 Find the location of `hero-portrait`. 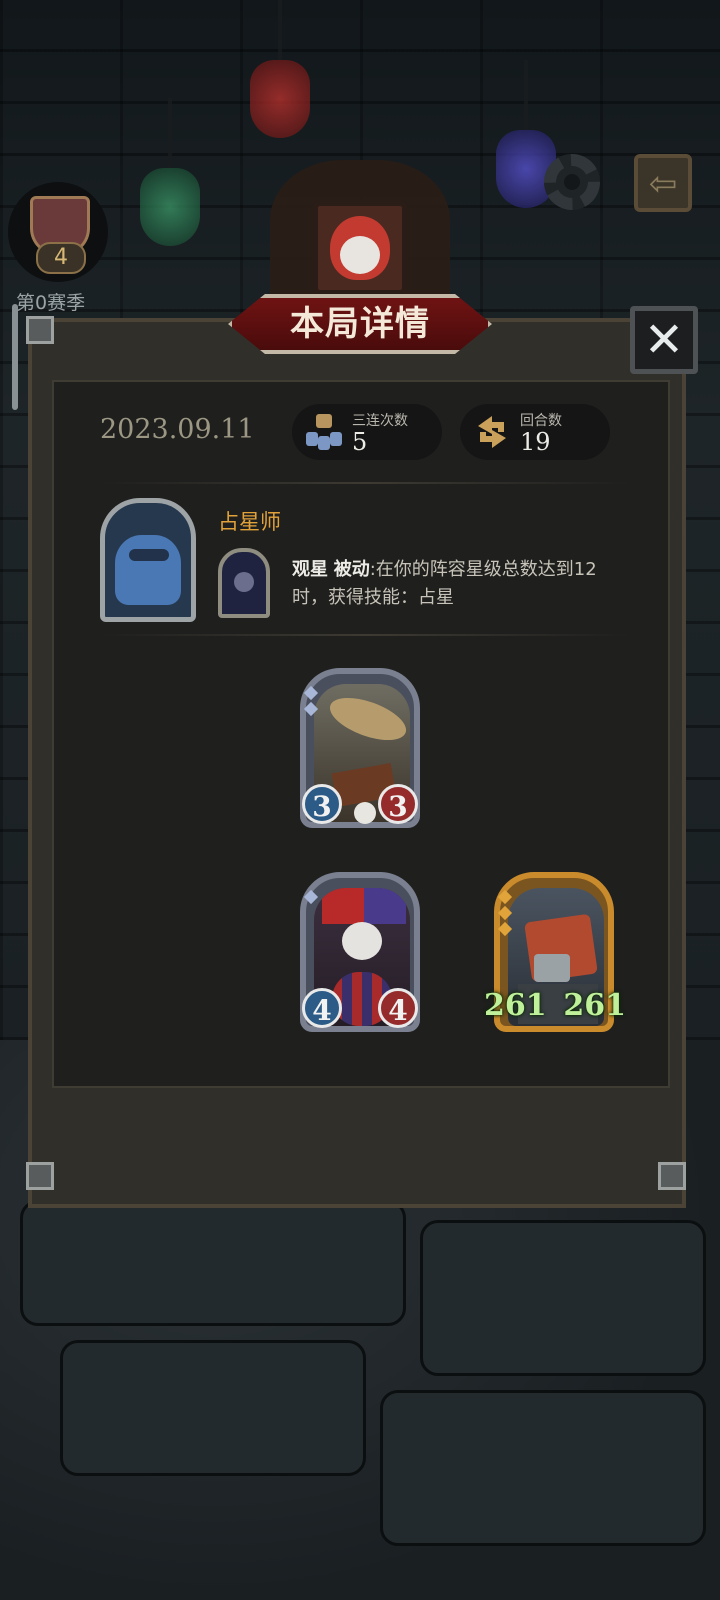

hero-portrait is located at coordinates (148, 560).